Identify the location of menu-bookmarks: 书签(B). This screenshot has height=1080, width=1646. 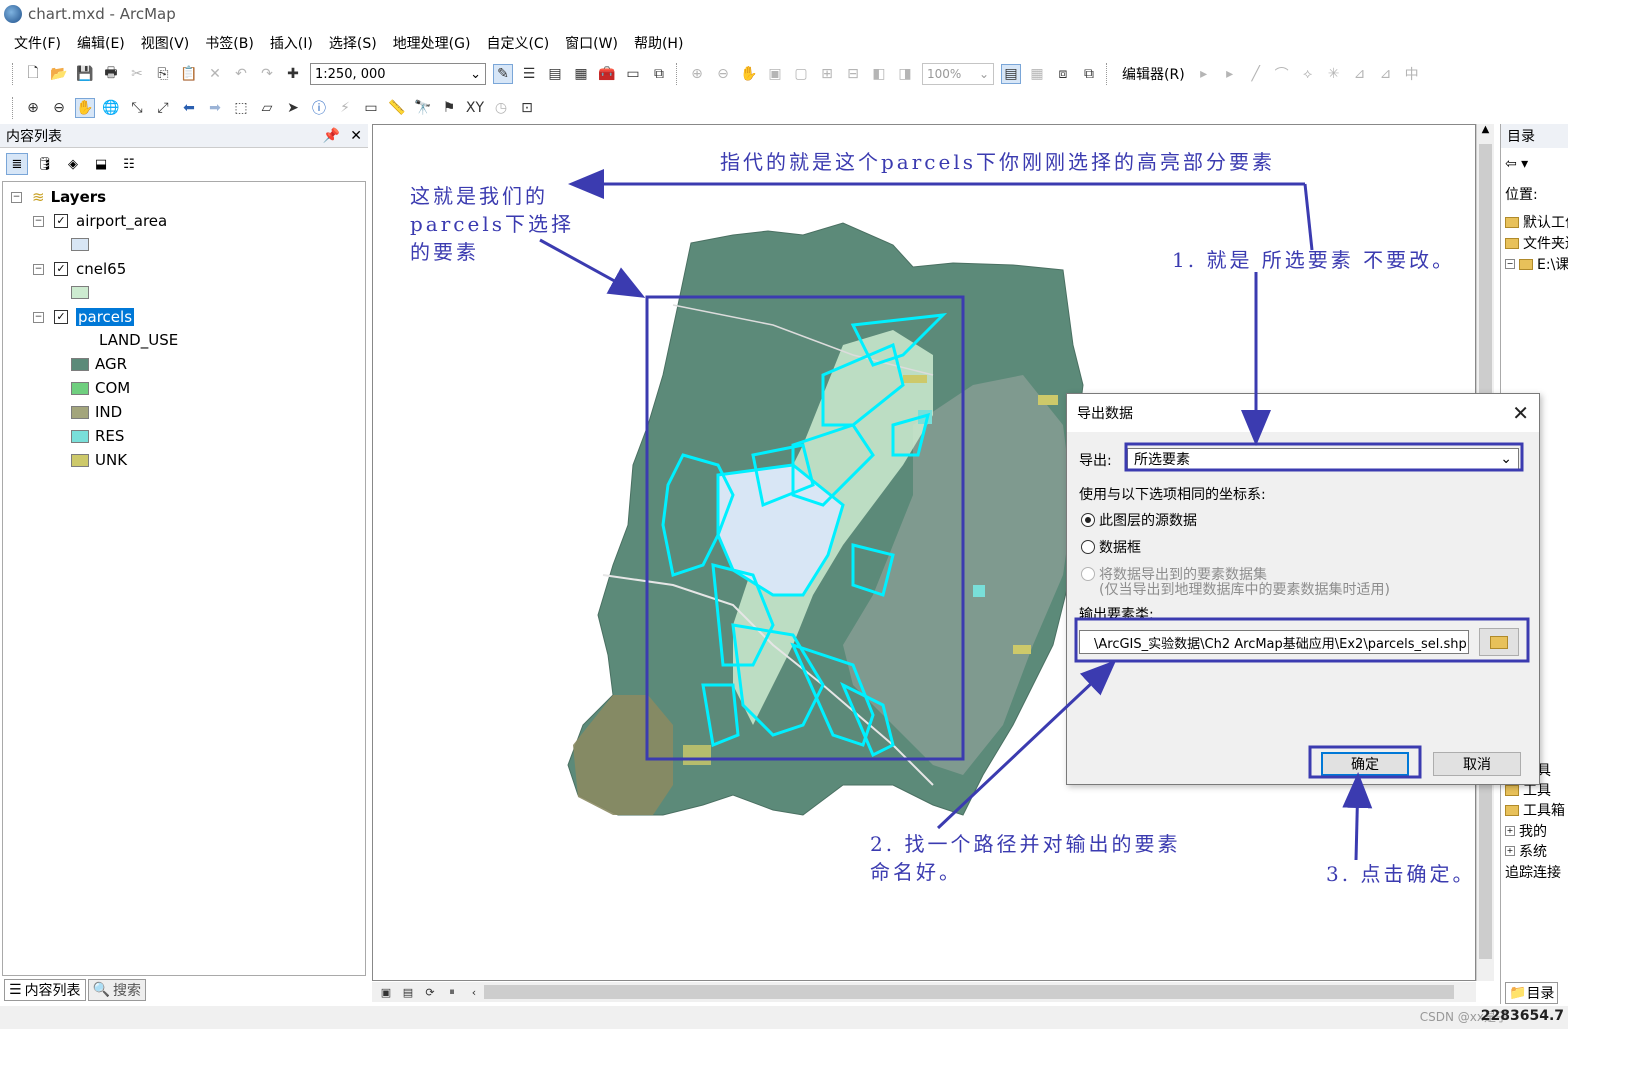
(229, 43).